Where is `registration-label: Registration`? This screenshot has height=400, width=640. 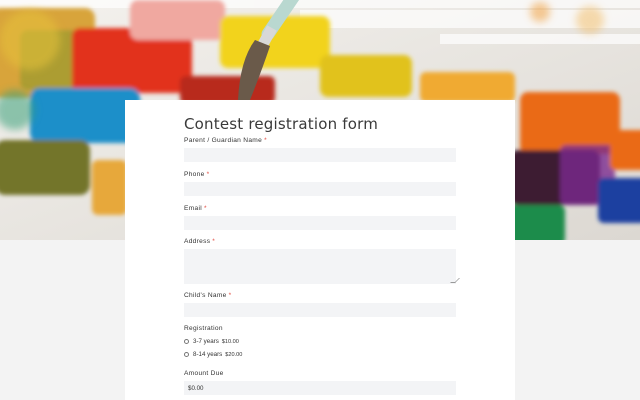
registration-label: Registration is located at coordinates (203, 328).